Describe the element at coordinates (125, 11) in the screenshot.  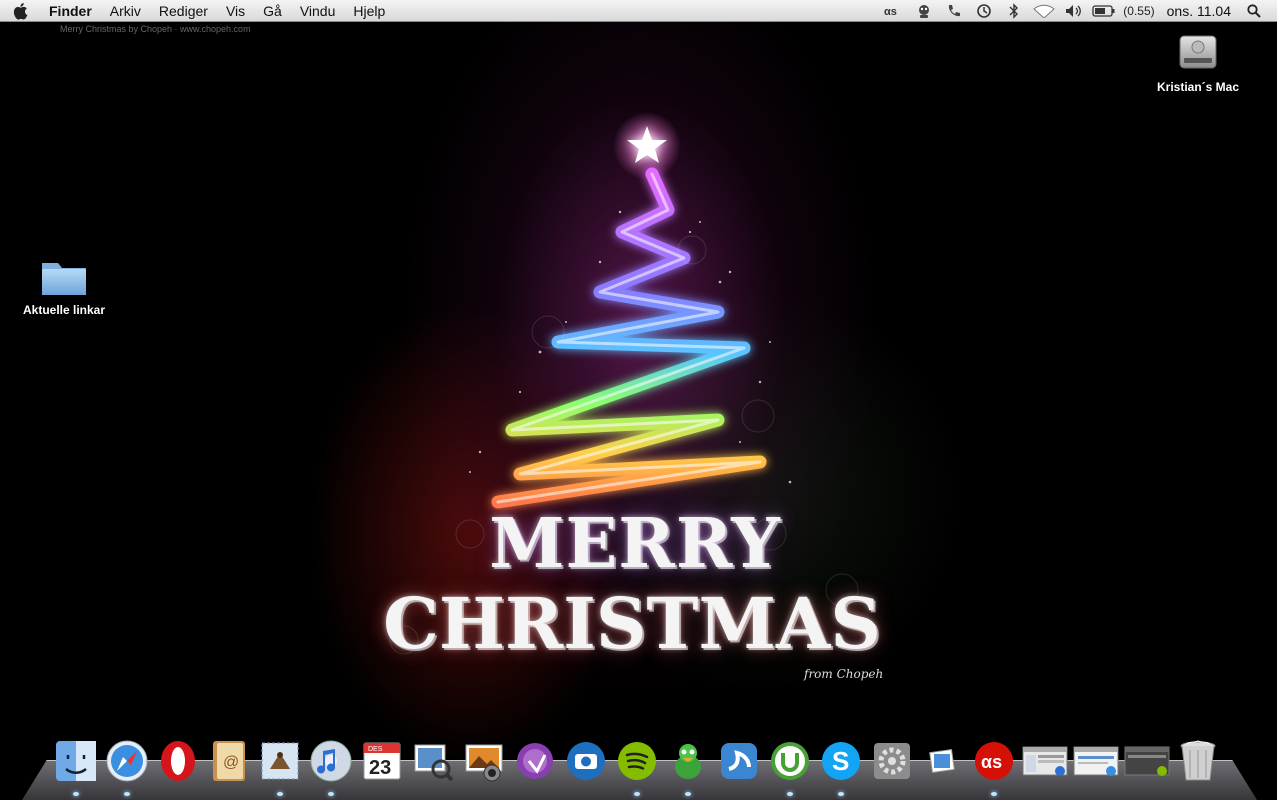
I see `menu-arkiv: Arkiv` at that location.